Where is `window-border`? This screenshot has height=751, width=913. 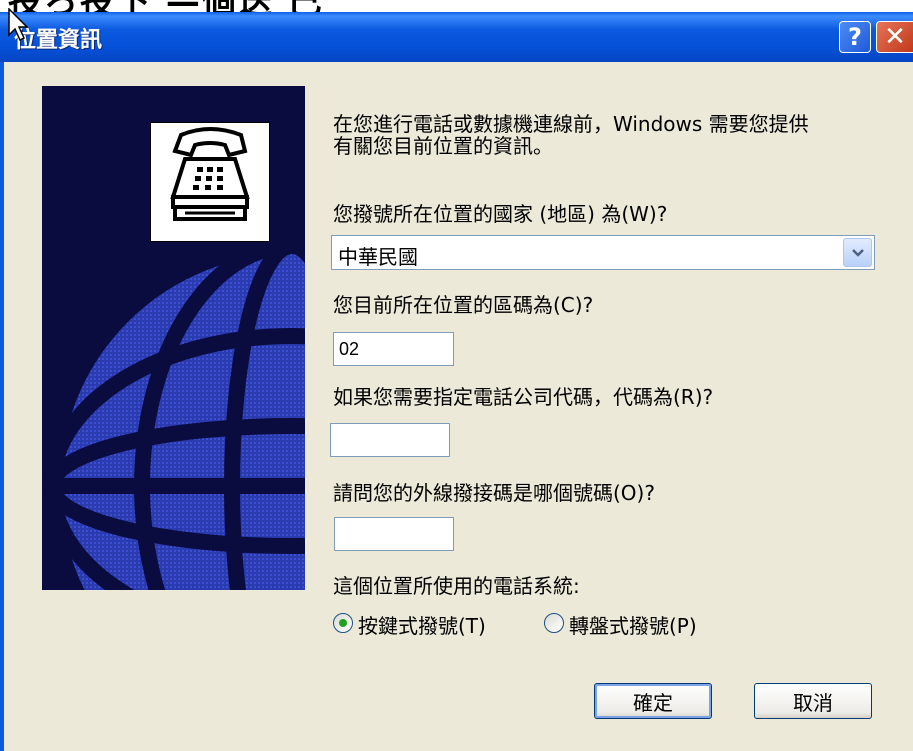 window-border is located at coordinates (2, 406).